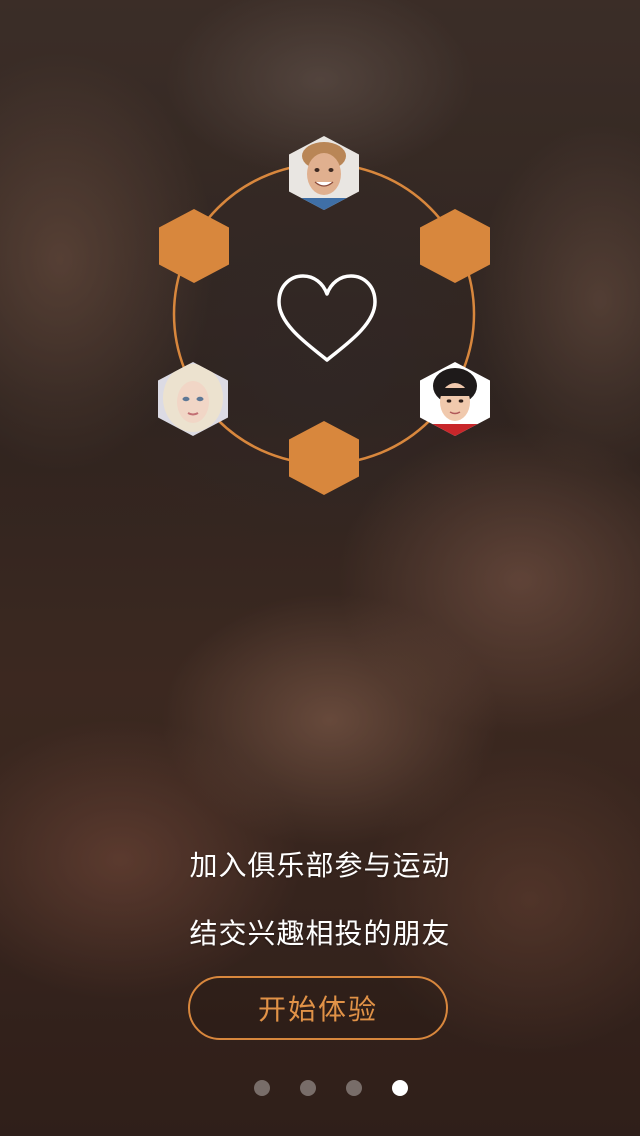  Describe the element at coordinates (318, 1008) in the screenshot. I see `start-experience-button: 开始体验` at that location.